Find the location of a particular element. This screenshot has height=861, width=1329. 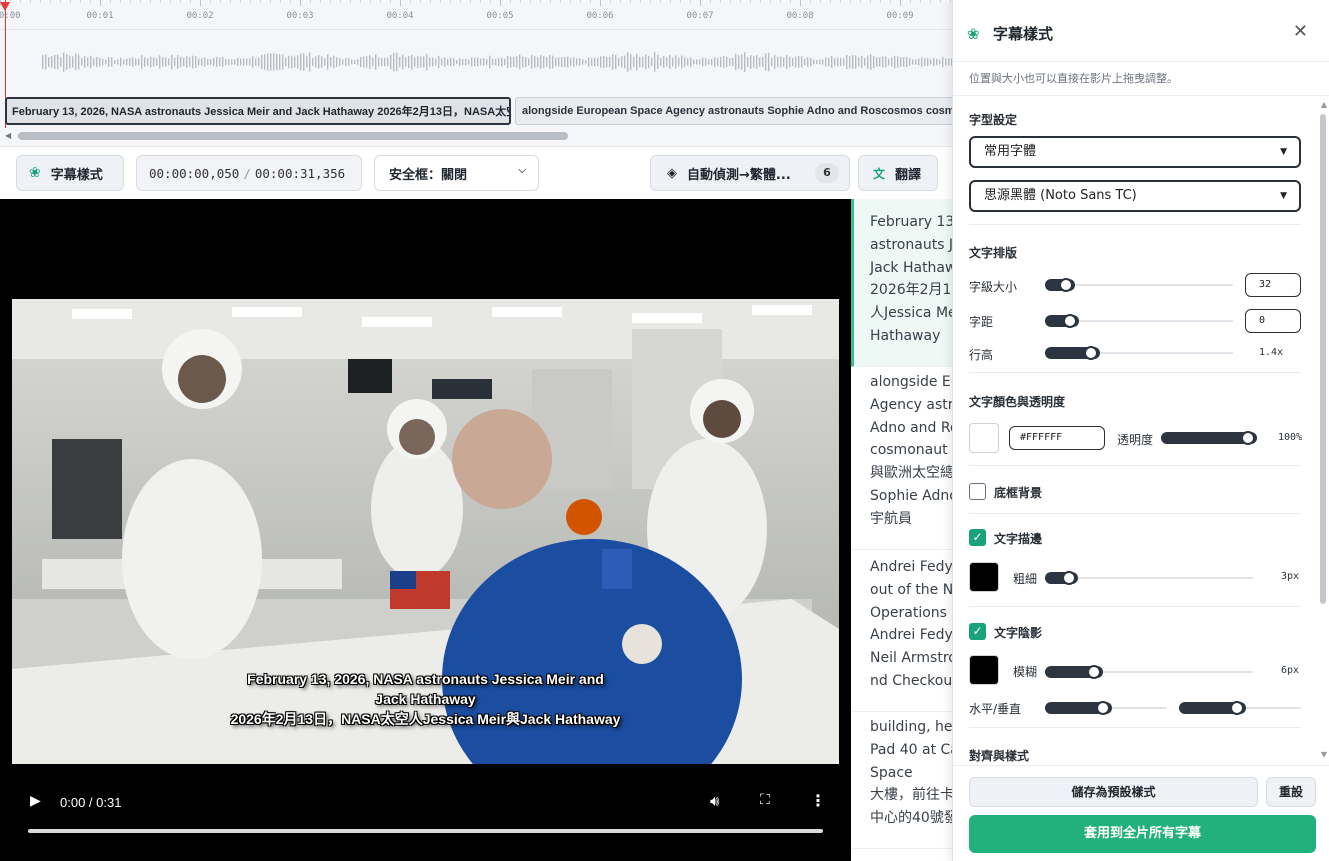

timeline-scrollbar is located at coordinates (293, 136).